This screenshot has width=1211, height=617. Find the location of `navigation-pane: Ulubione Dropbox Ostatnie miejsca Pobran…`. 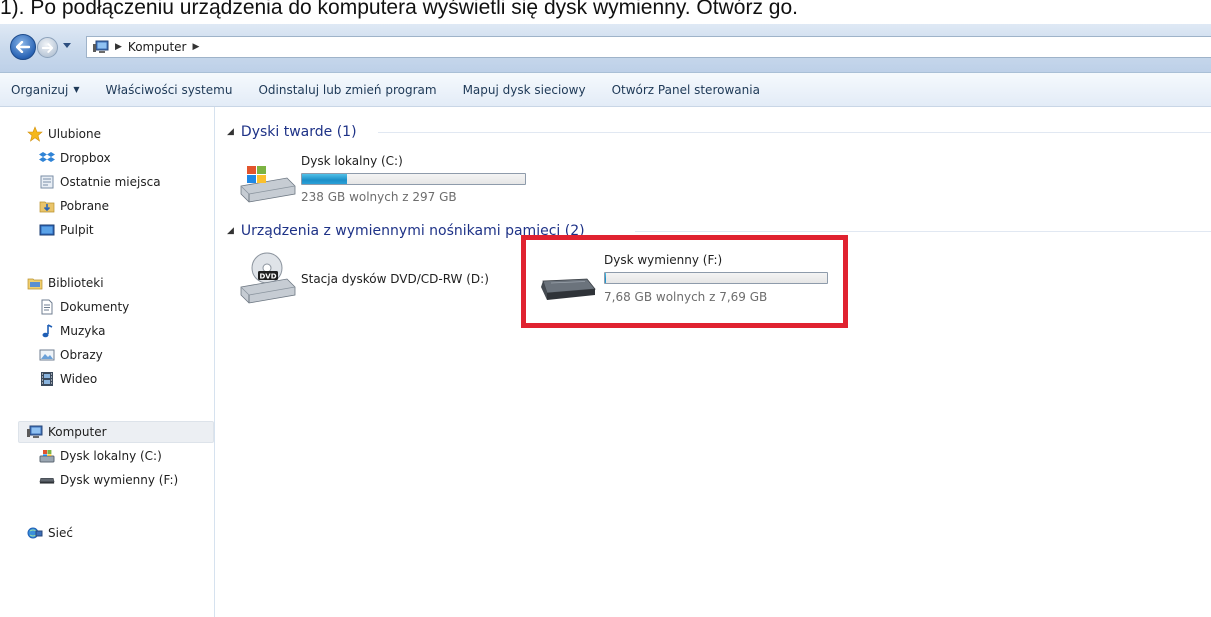

navigation-pane: Ulubione Dropbox Ostatnie miejsca Pobran… is located at coordinates (107, 362).